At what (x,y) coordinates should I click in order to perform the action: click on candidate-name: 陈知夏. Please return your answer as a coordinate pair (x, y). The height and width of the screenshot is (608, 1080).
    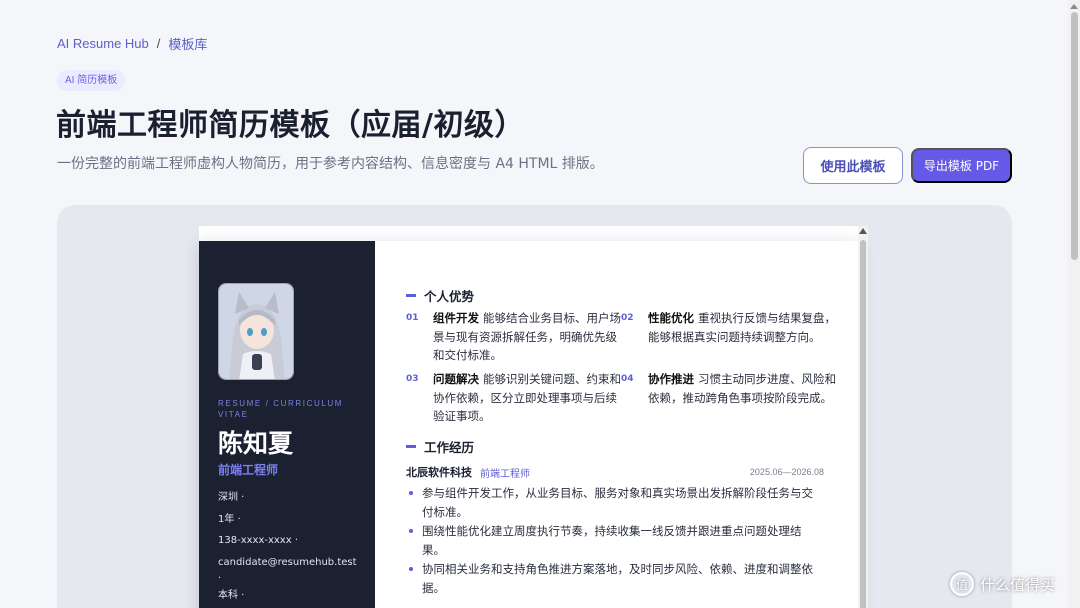
    Looking at the image, I should click on (256, 443).